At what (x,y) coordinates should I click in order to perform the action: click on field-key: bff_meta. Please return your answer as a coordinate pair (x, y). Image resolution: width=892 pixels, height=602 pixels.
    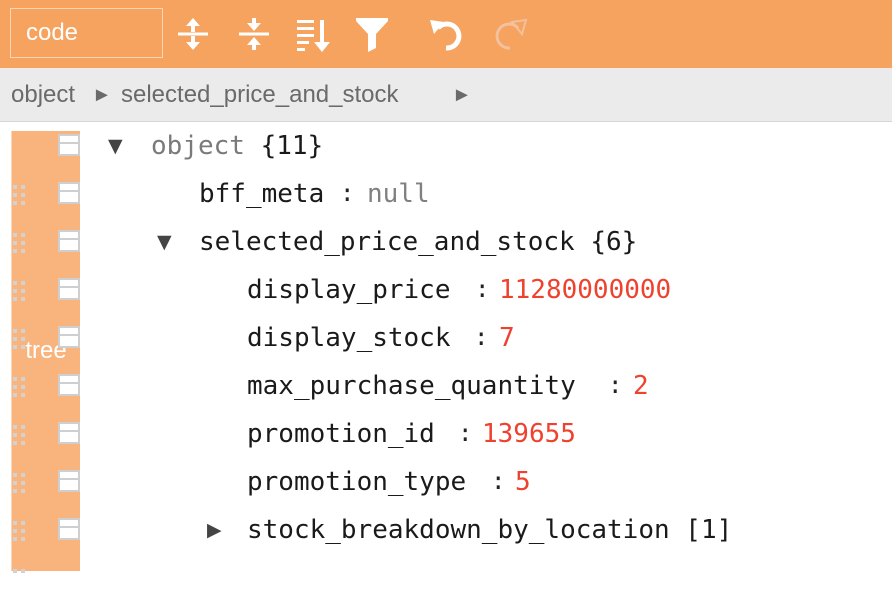
    Looking at the image, I should click on (261, 194).